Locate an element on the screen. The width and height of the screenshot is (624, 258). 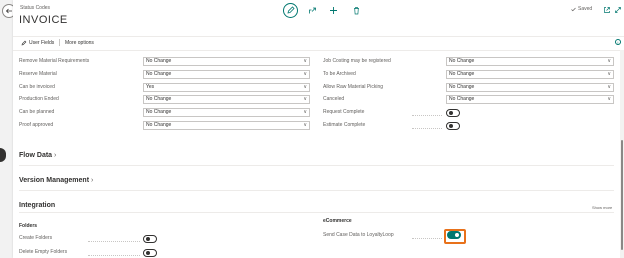
send-case-data-toggle is located at coordinates (454, 235).